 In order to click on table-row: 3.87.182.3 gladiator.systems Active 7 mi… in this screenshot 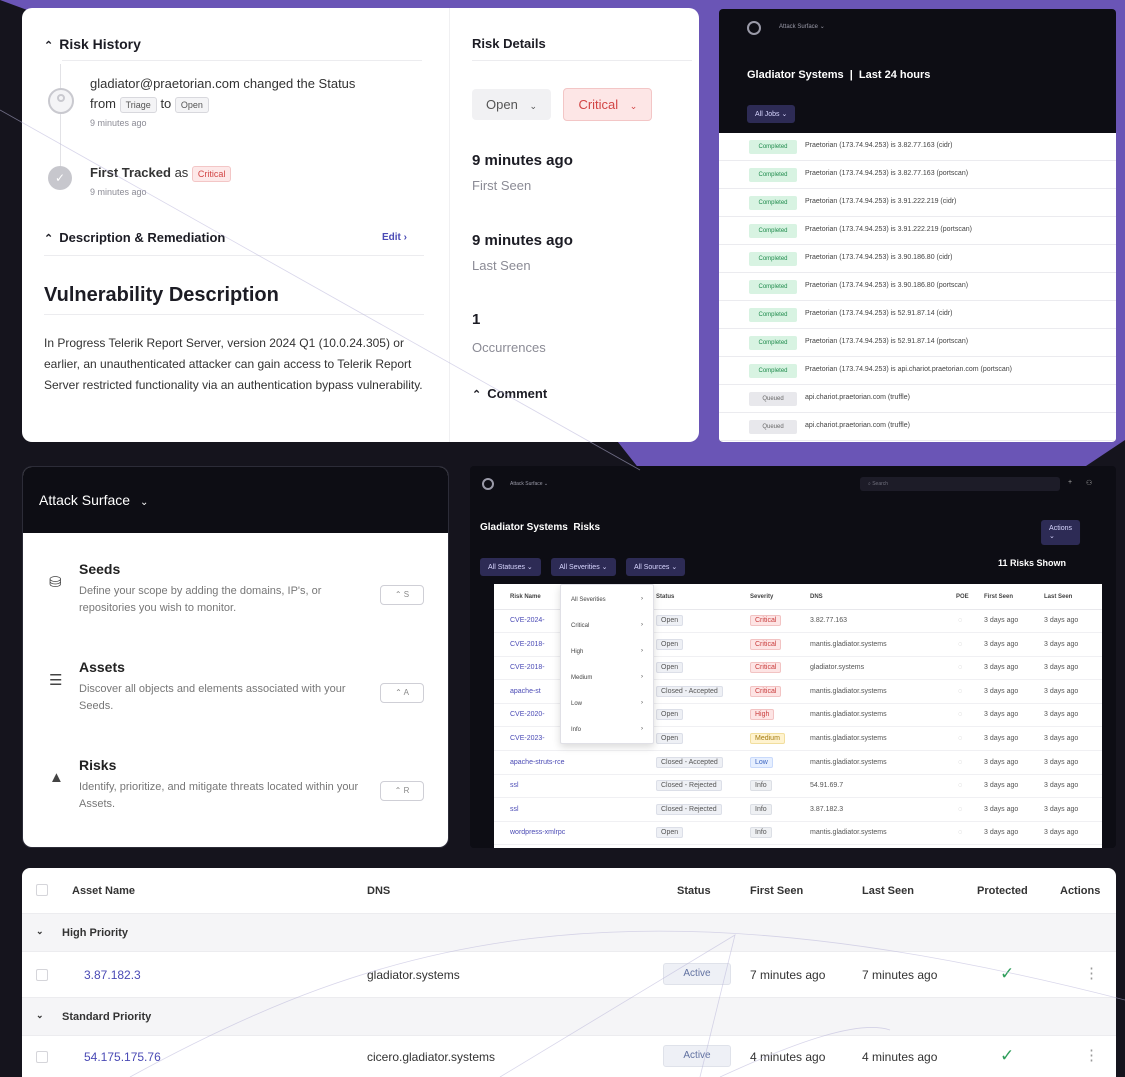, I will do `click(569, 975)`.